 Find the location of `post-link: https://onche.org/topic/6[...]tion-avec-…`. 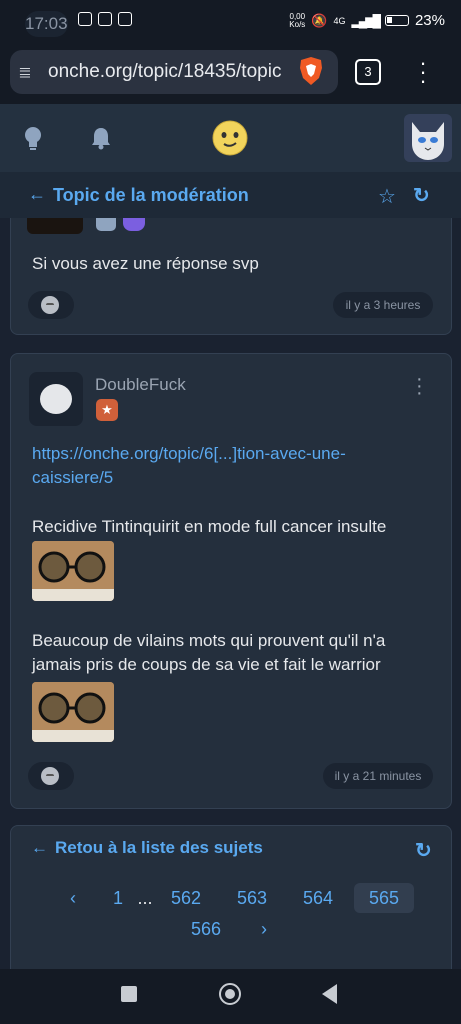

post-link: https://onche.org/topic/6[...]tion-avec-… is located at coordinates (222, 466).